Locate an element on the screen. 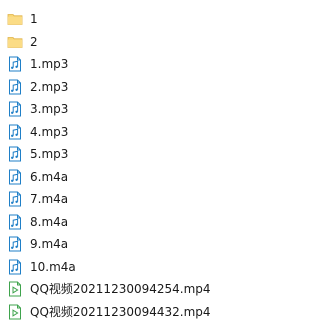 Image resolution: width=320 pixels, height=323 pixels. file-name: 9.m4a is located at coordinates (49, 244).